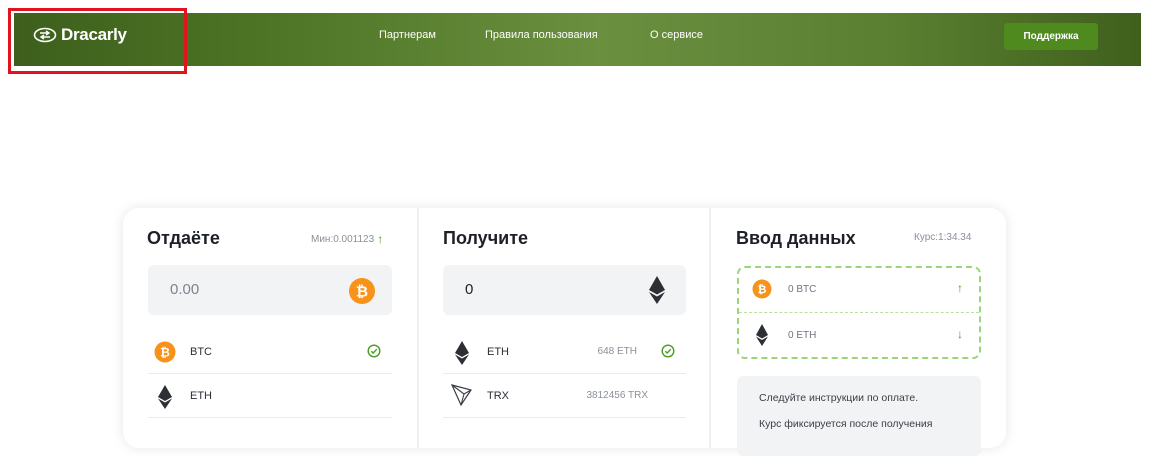 This screenshot has width=1152, height=456. I want to click on arrow-down-icon: ↓, so click(960, 334).